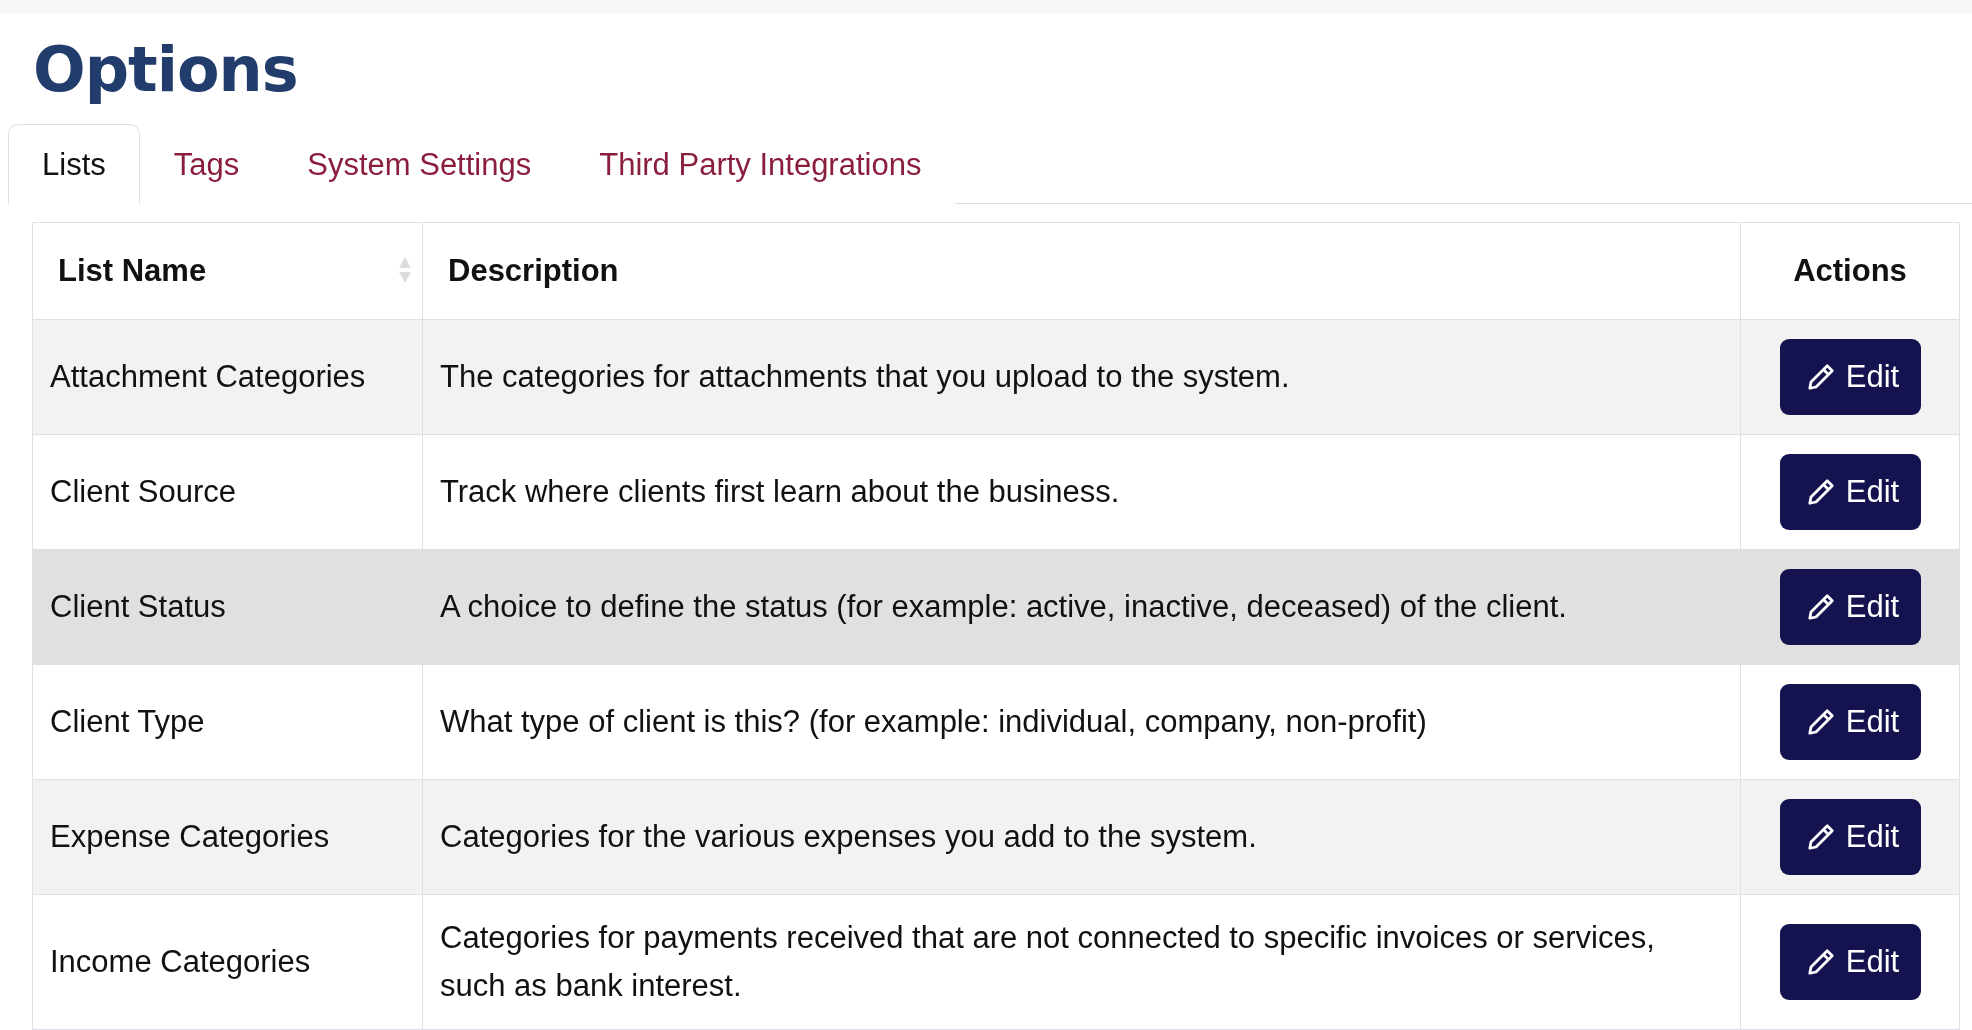  Describe the element at coordinates (227, 270) in the screenshot. I see `column-header: List Name` at that location.